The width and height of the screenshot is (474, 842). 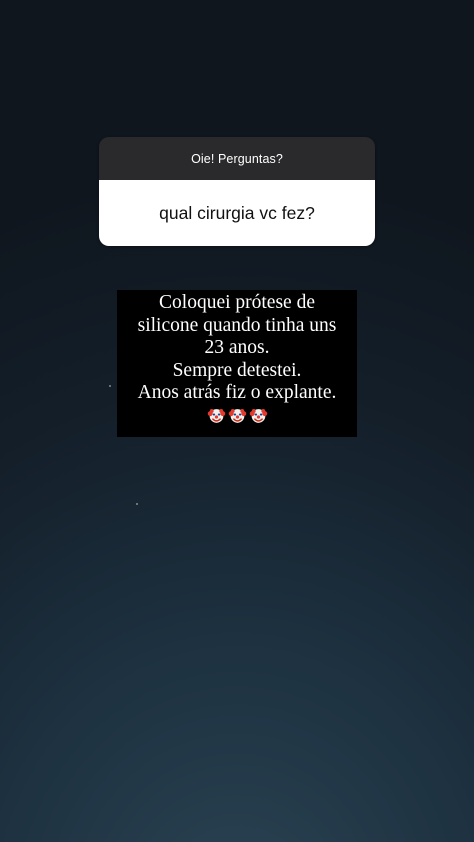 I want to click on answer-line-1: Coloquei prótese de, so click(x=237, y=302).